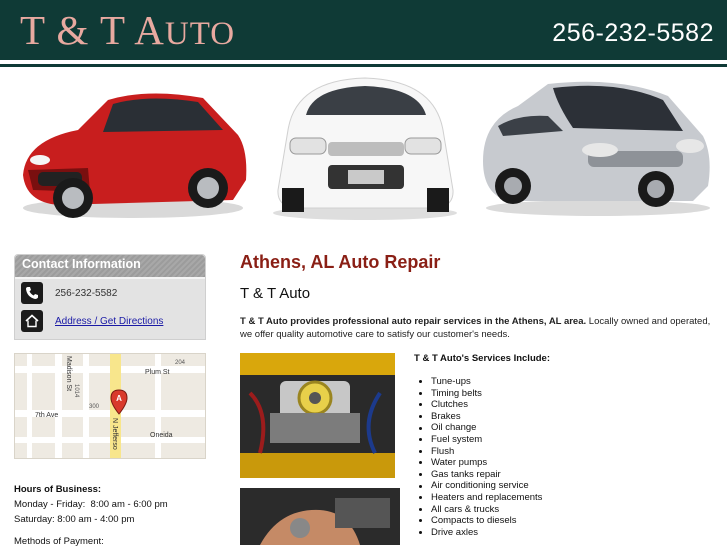 The height and width of the screenshot is (549, 727). What do you see at coordinates (161, 435) in the screenshot?
I see `map-street-oneida: Oneida` at bounding box center [161, 435].